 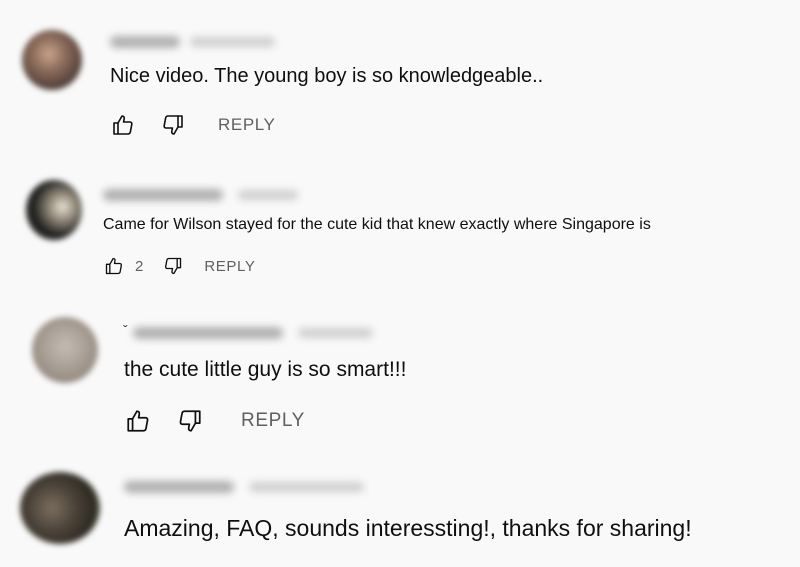 I want to click on comment-actions: 2 REPLY, so click(x=179, y=266).